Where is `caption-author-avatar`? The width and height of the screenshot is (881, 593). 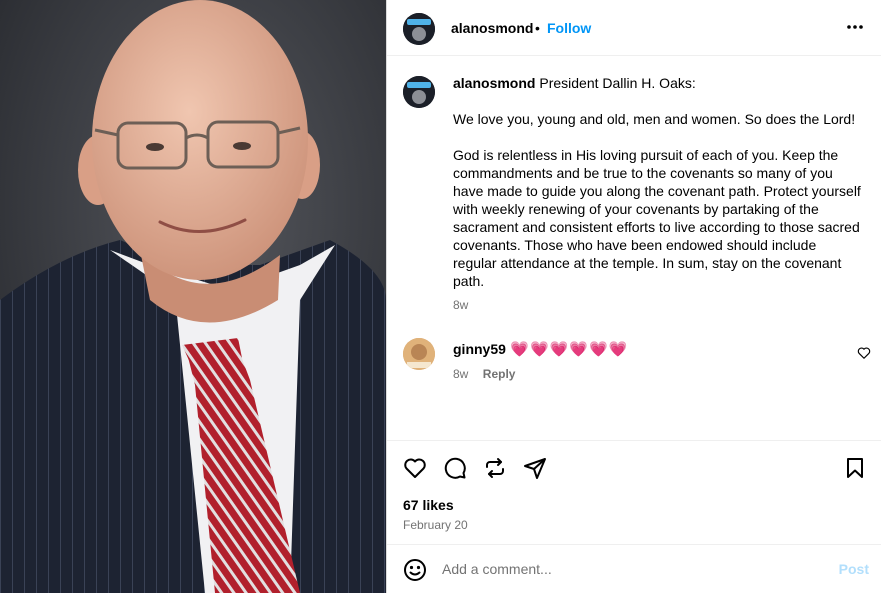 caption-author-avatar is located at coordinates (419, 92).